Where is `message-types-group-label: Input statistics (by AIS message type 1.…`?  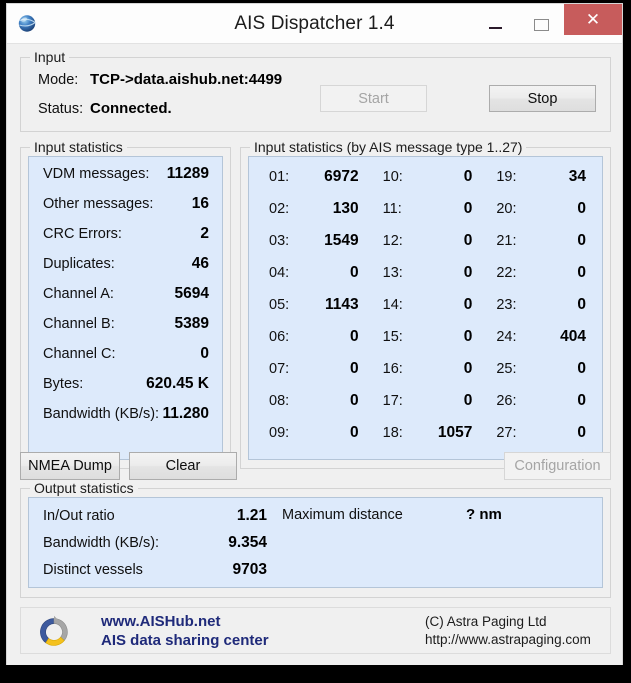 message-types-group-label: Input statistics (by AIS message type 1.… is located at coordinates (388, 147).